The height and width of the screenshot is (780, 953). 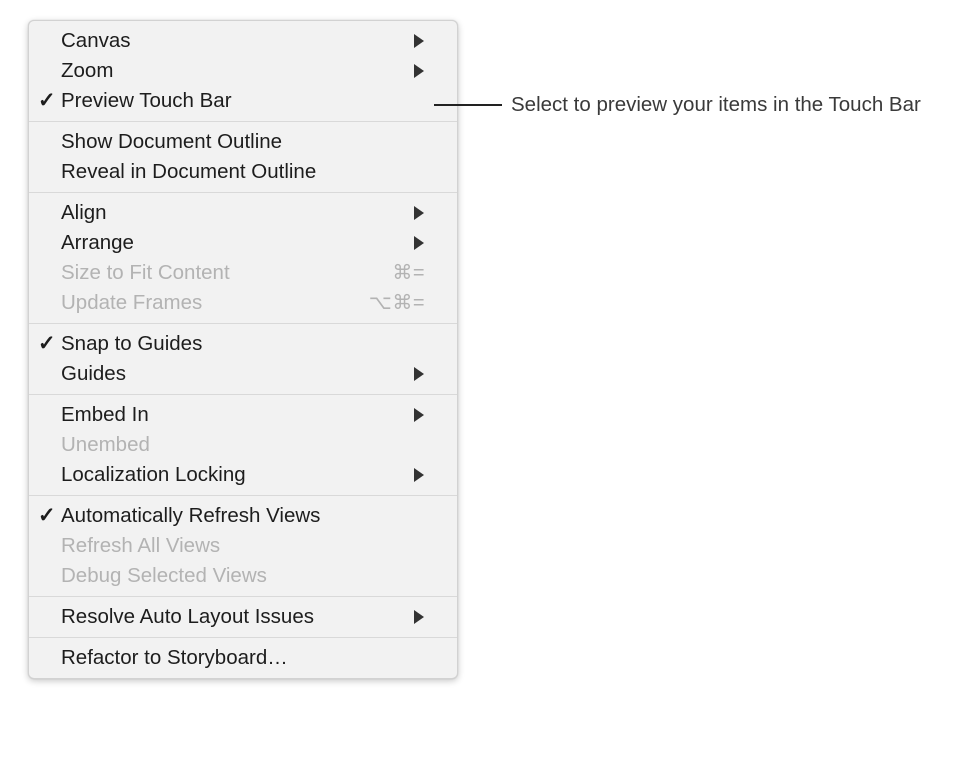 I want to click on menu-item-align: Align, so click(x=243, y=213).